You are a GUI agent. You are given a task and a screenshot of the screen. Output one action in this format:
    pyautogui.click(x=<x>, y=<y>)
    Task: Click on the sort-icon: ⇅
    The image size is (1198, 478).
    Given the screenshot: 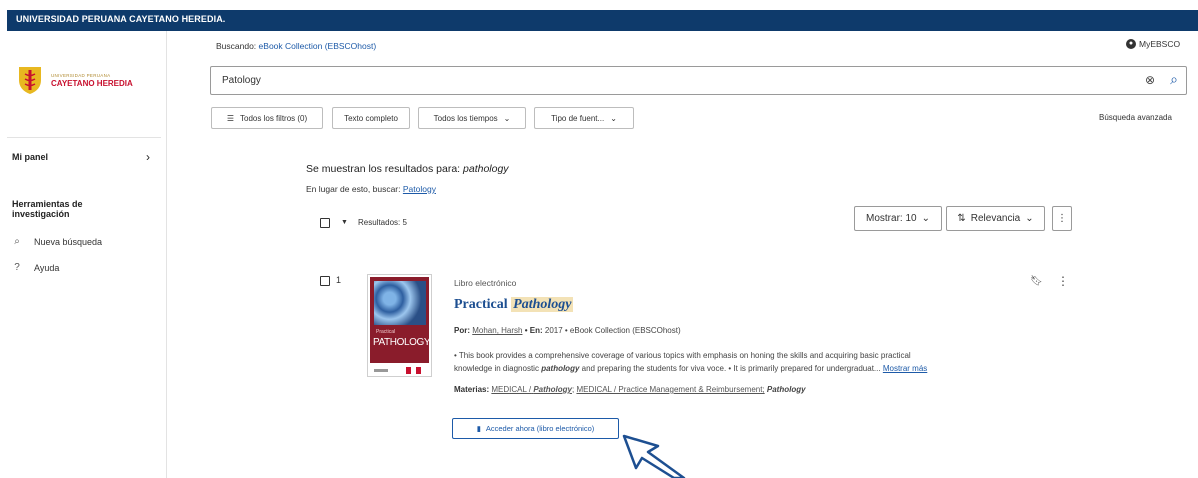 What is the action you would take?
    pyautogui.click(x=961, y=218)
    